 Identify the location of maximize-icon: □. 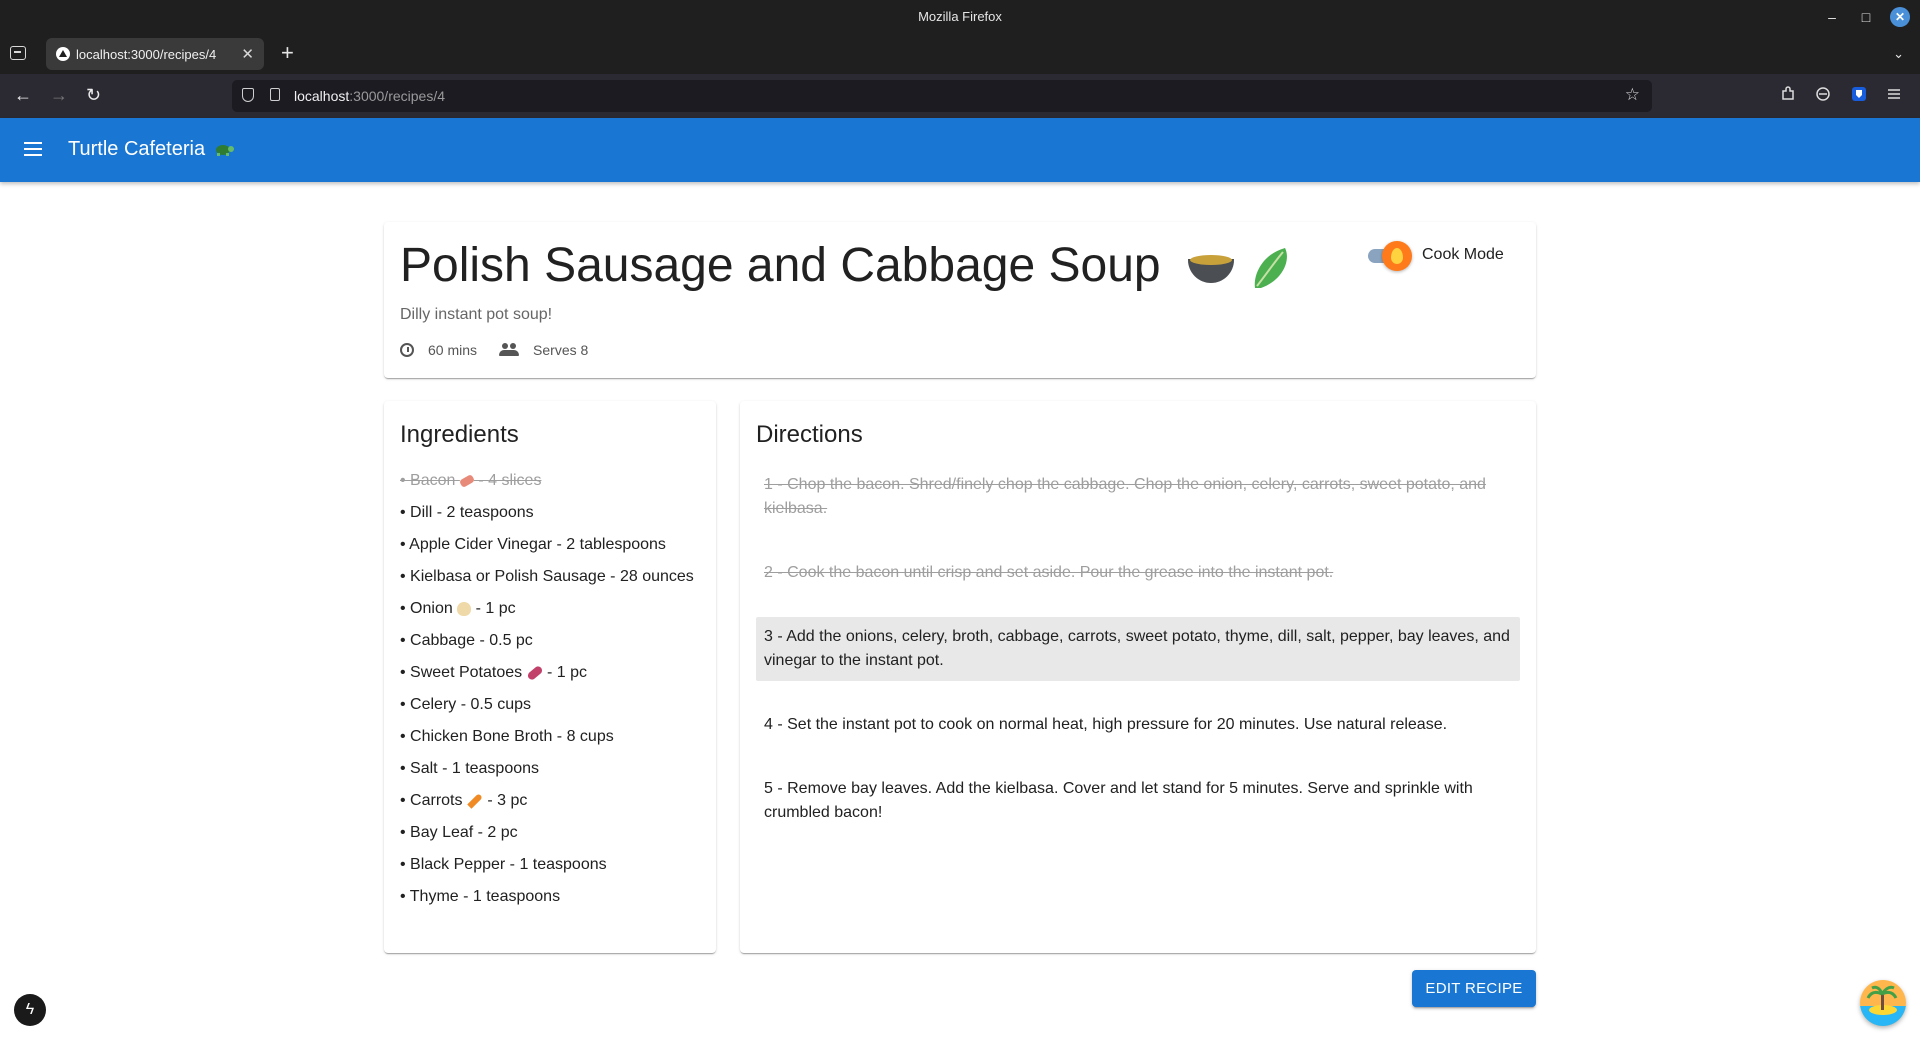
(1866, 17).